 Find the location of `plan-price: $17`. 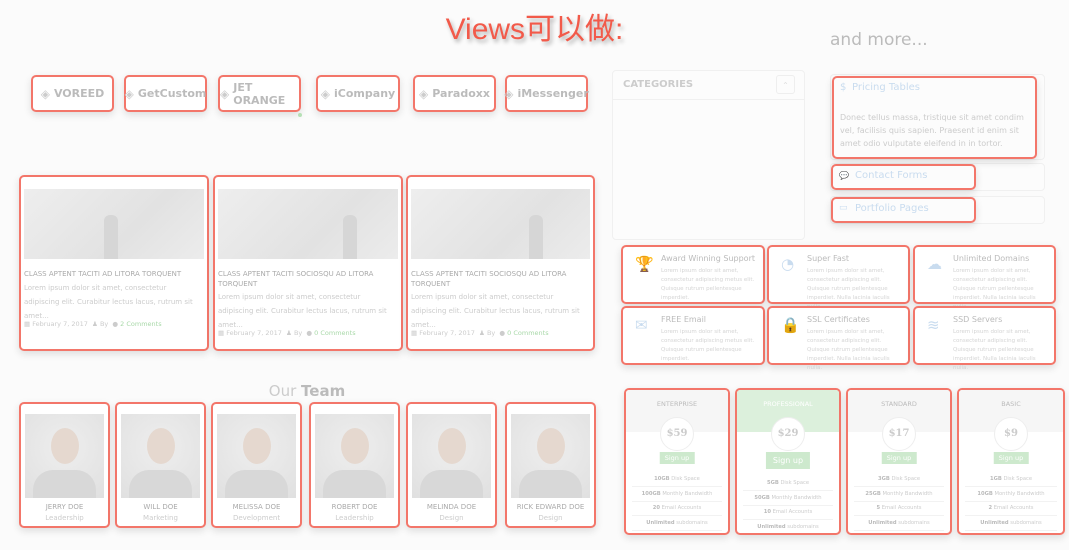

plan-price: $17 is located at coordinates (899, 434).